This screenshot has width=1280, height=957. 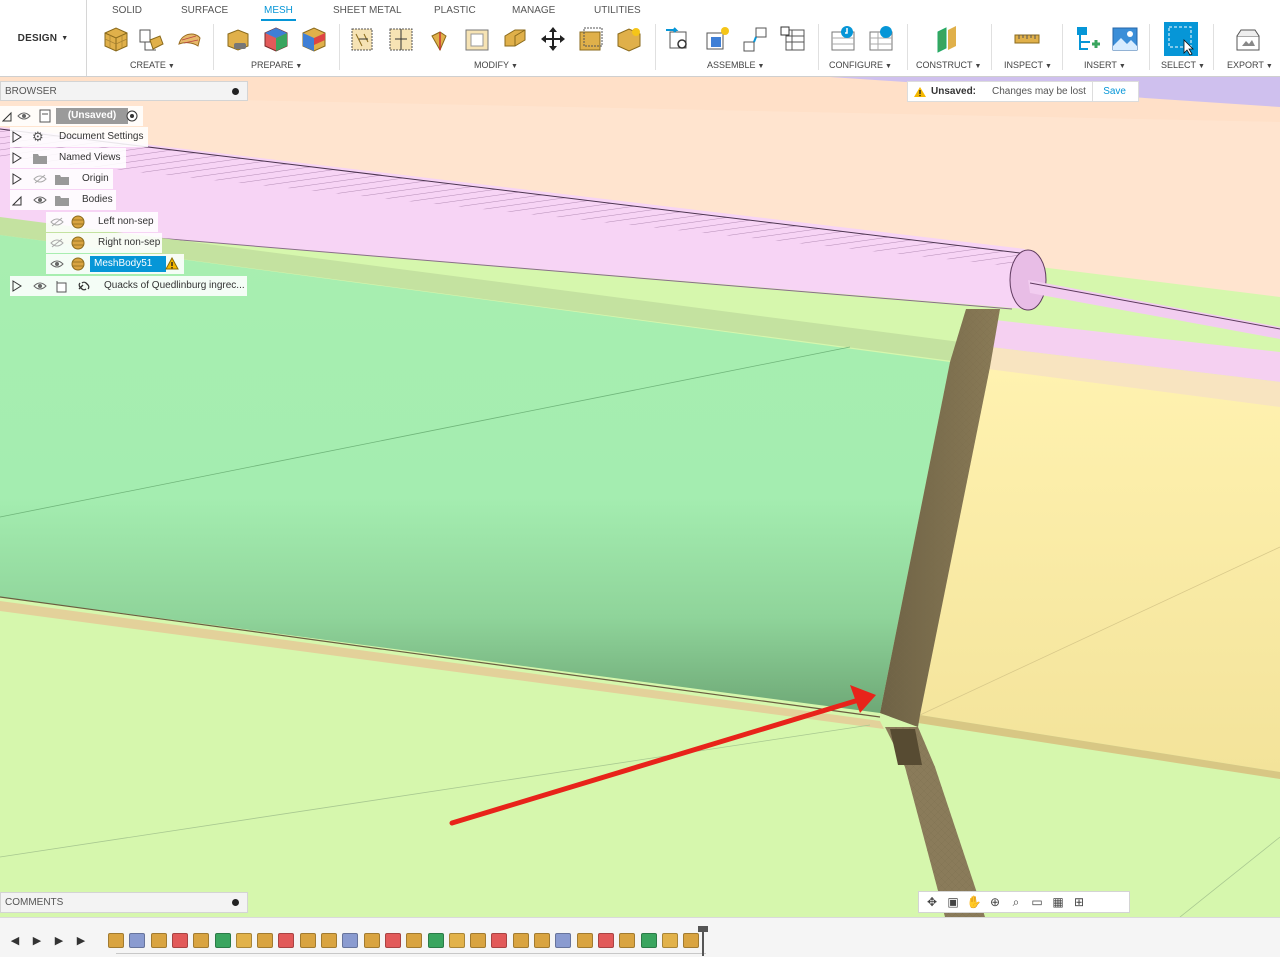 What do you see at coordinates (793, 39) in the screenshot?
I see `bill-of-materials-icon` at bounding box center [793, 39].